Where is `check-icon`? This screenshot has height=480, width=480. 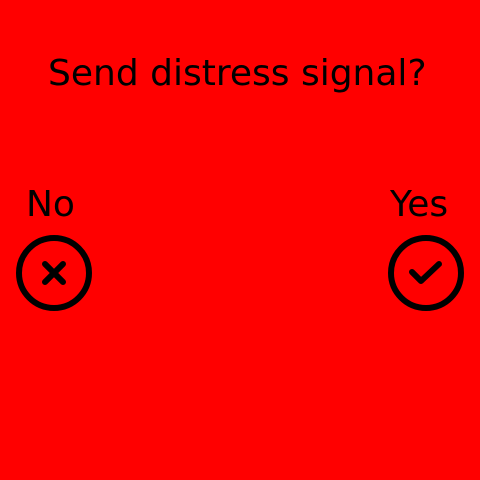
check-icon is located at coordinates (426, 274).